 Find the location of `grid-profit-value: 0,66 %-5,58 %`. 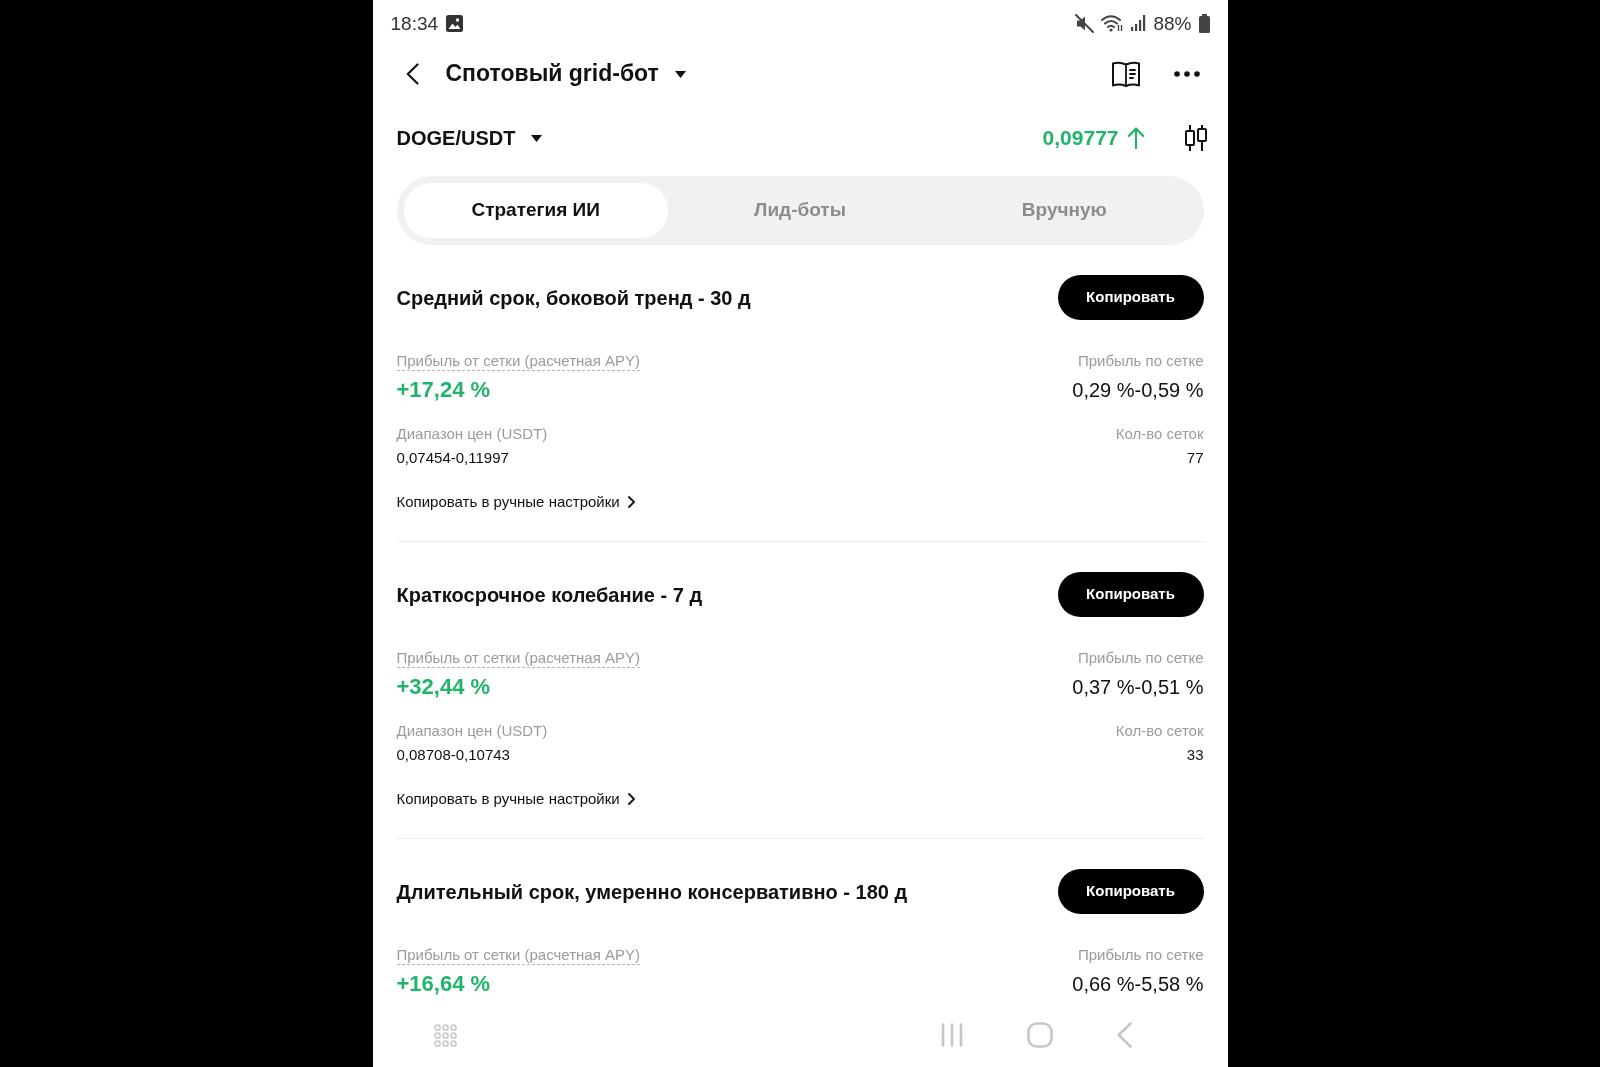

grid-profit-value: 0,66 %-5,58 % is located at coordinates (1138, 984).